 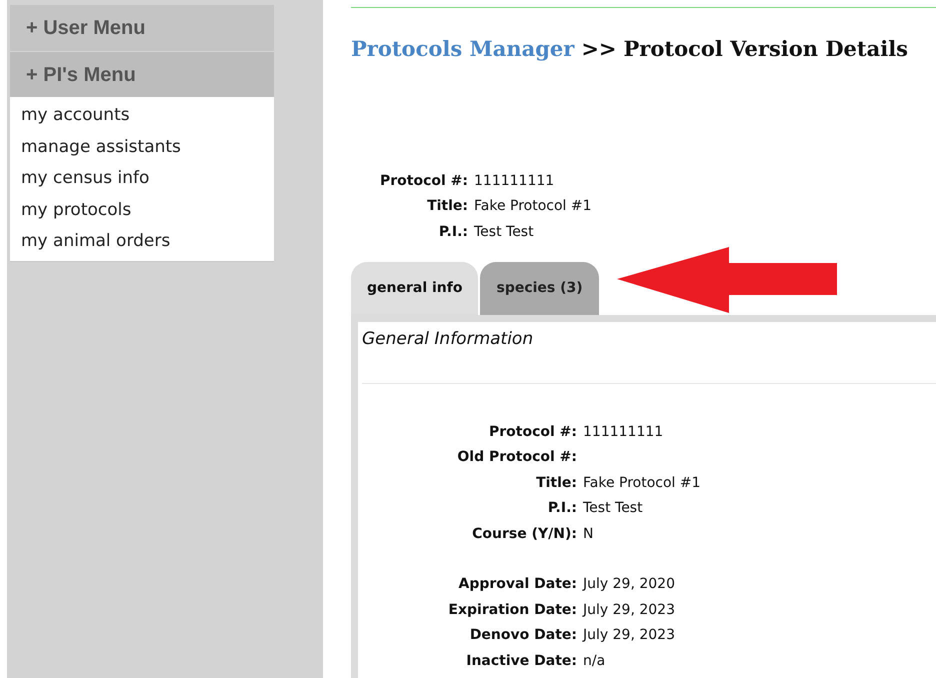 What do you see at coordinates (594, 661) in the screenshot?
I see `field-value: n/a` at bounding box center [594, 661].